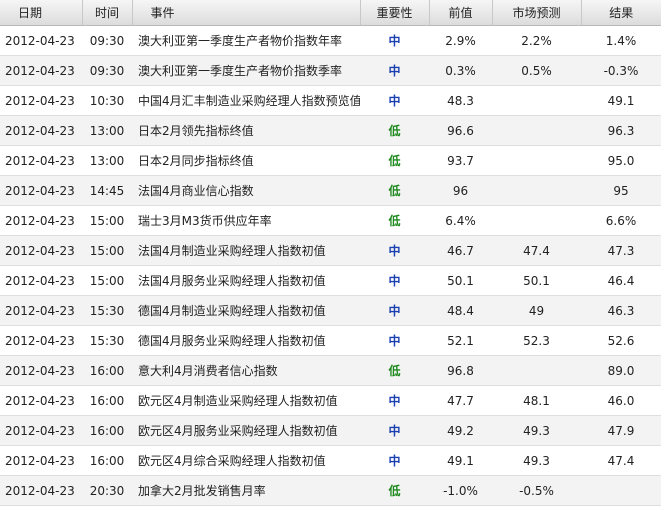 The image size is (661, 507). I want to click on cell-time: 13:00, so click(107, 160).